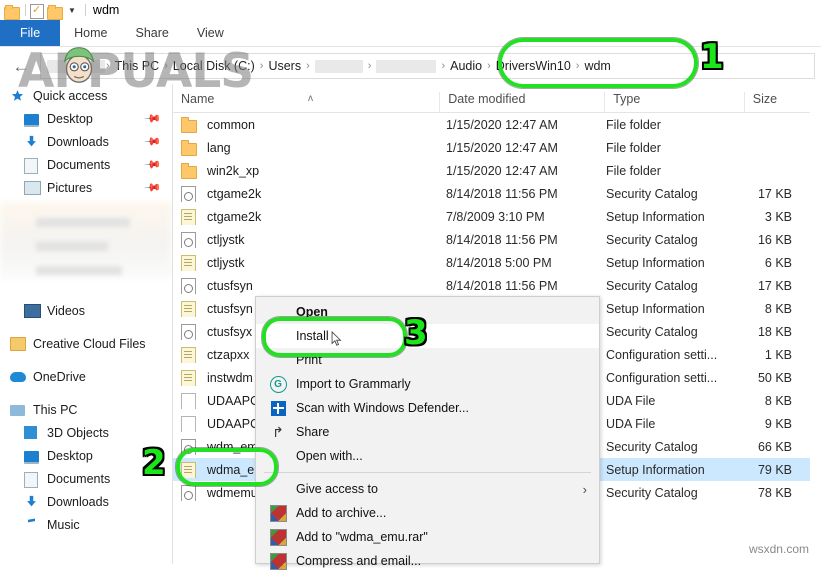 The width and height of the screenshot is (821, 573). Describe the element at coordinates (362, 537) in the screenshot. I see `menu-item-label: Add to "wdma_emu.rar"` at that location.